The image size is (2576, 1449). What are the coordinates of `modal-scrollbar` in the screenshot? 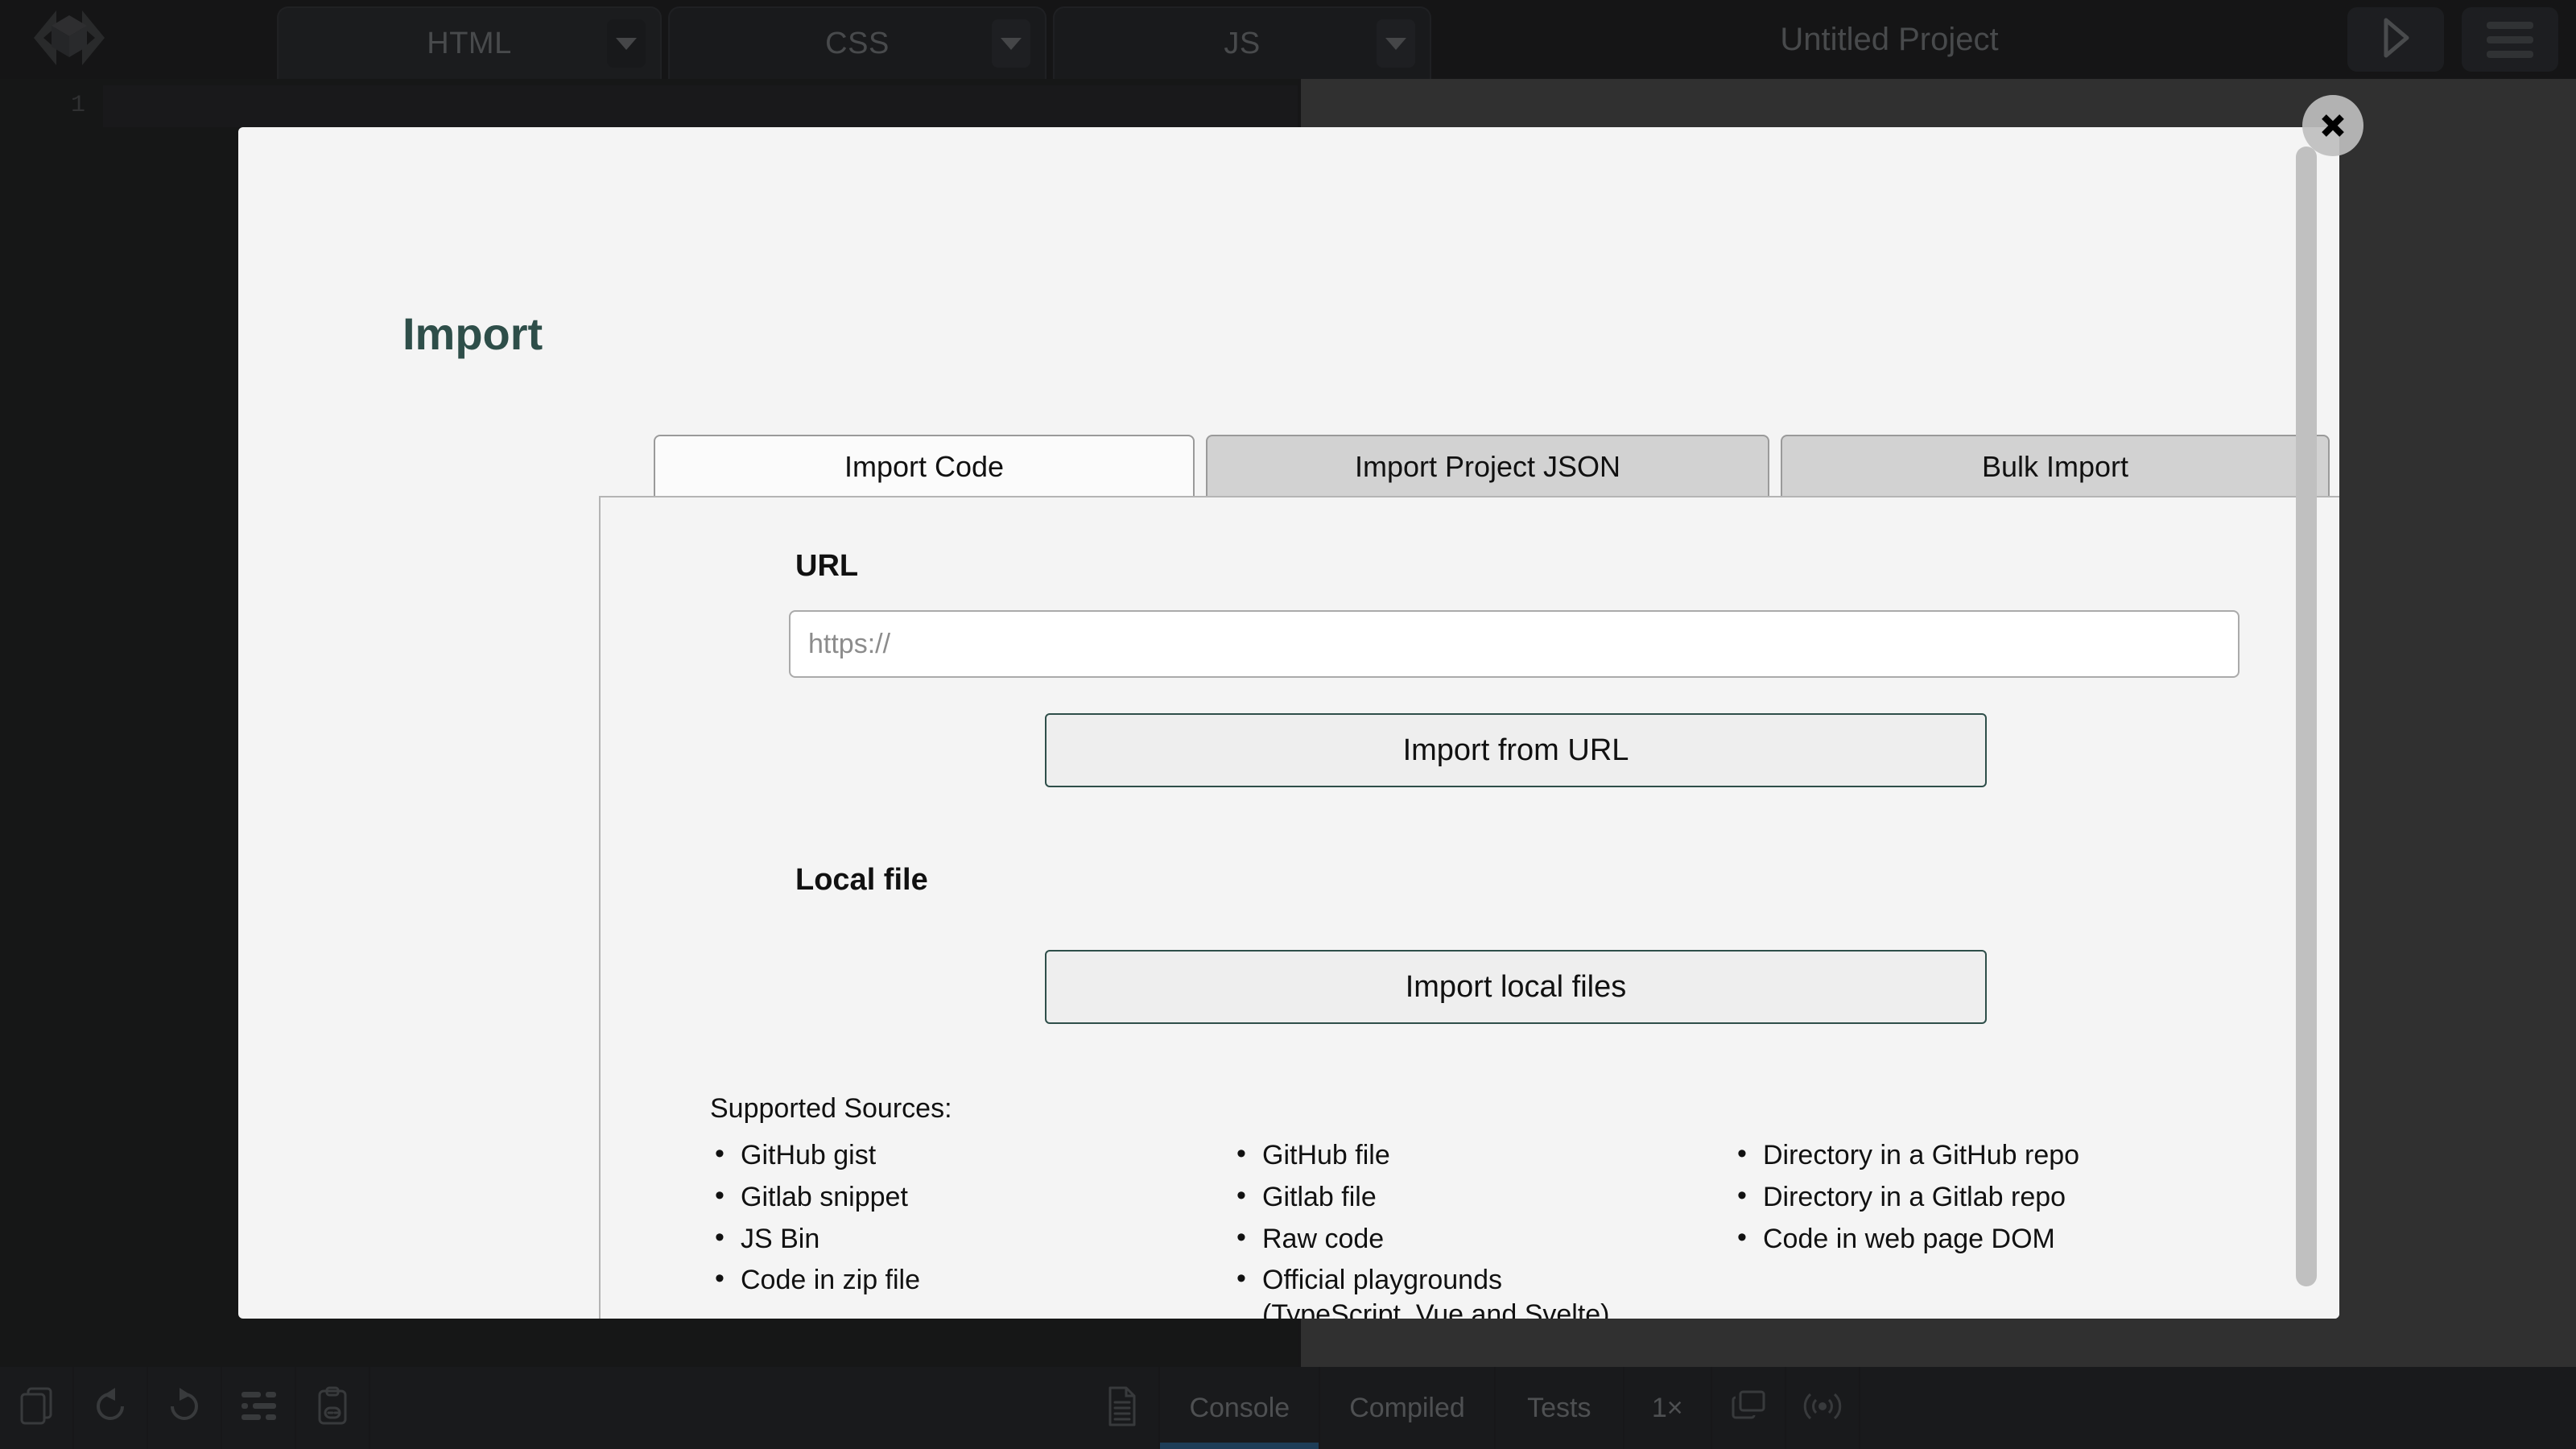 It's located at (2306, 721).